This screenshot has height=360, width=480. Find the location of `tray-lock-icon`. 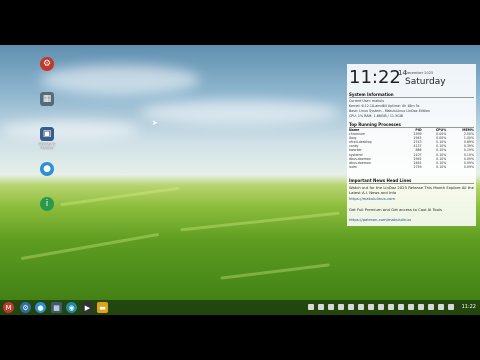

tray-lock-icon is located at coordinates (431, 307).